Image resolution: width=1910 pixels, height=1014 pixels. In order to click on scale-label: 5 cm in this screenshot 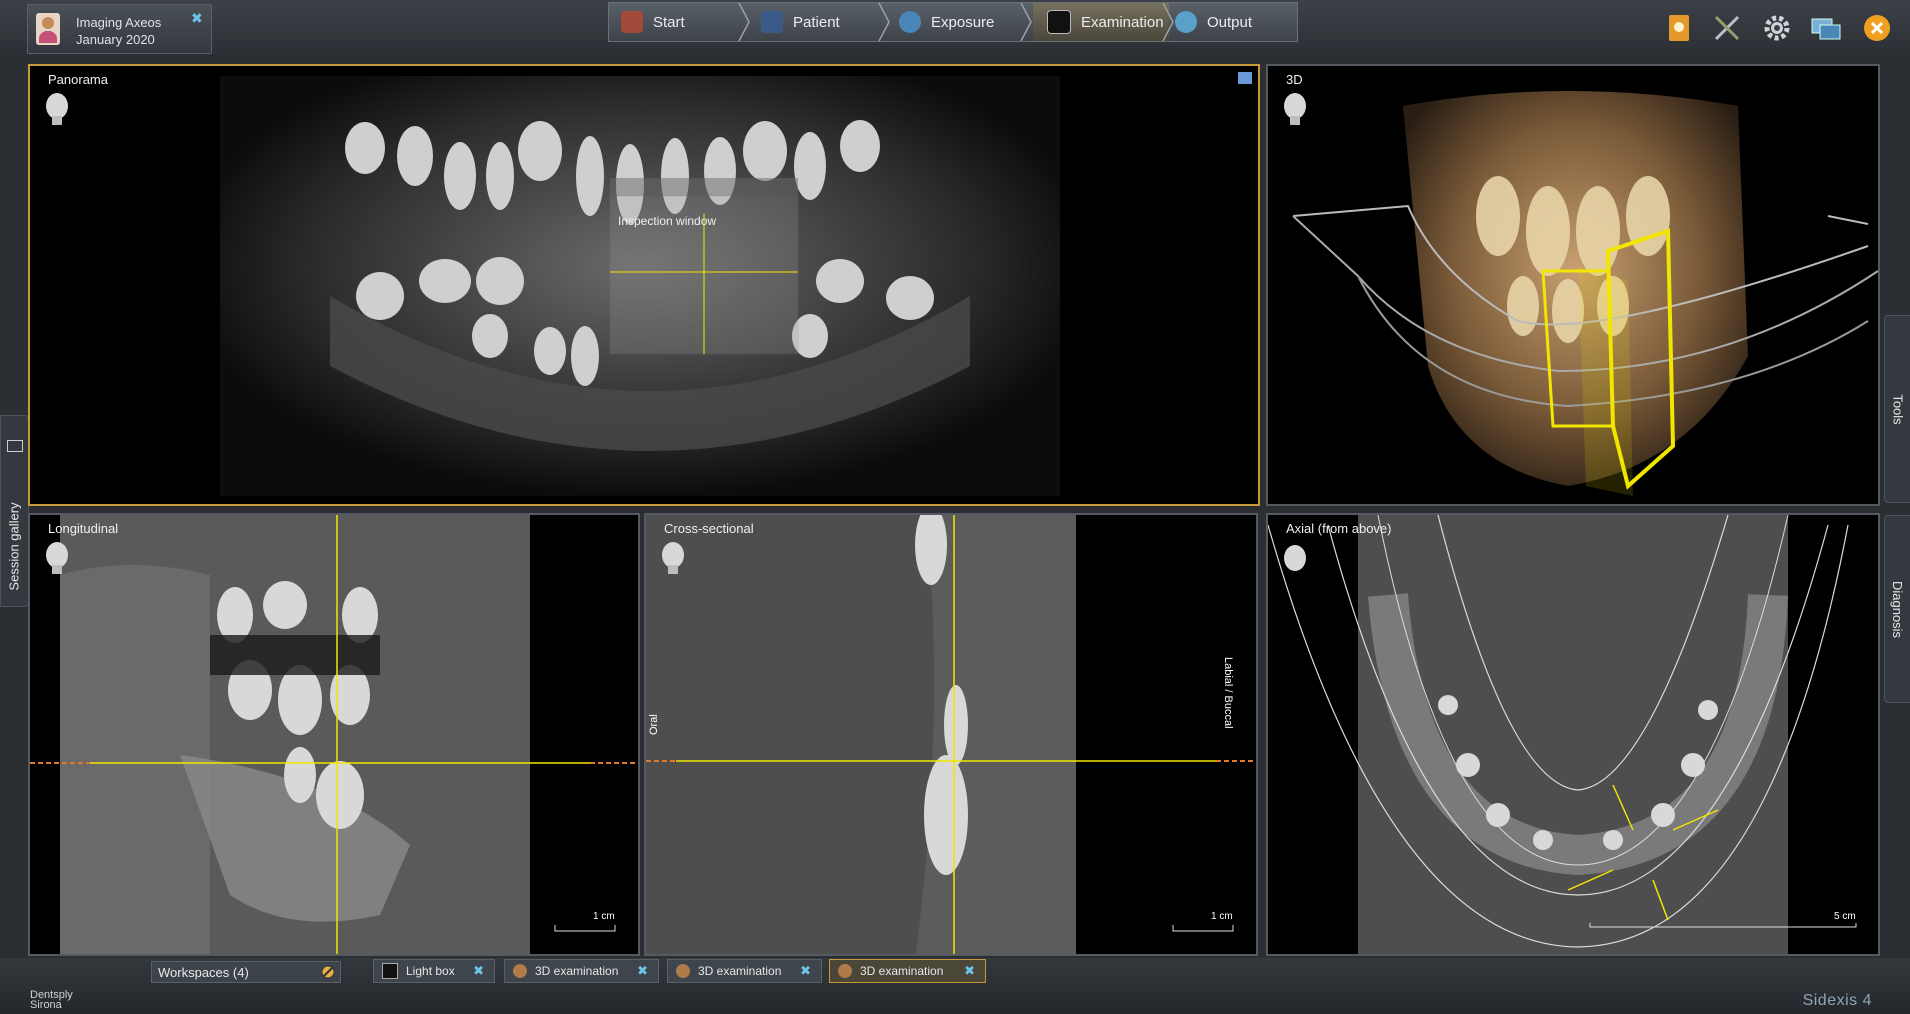, I will do `click(1845, 916)`.